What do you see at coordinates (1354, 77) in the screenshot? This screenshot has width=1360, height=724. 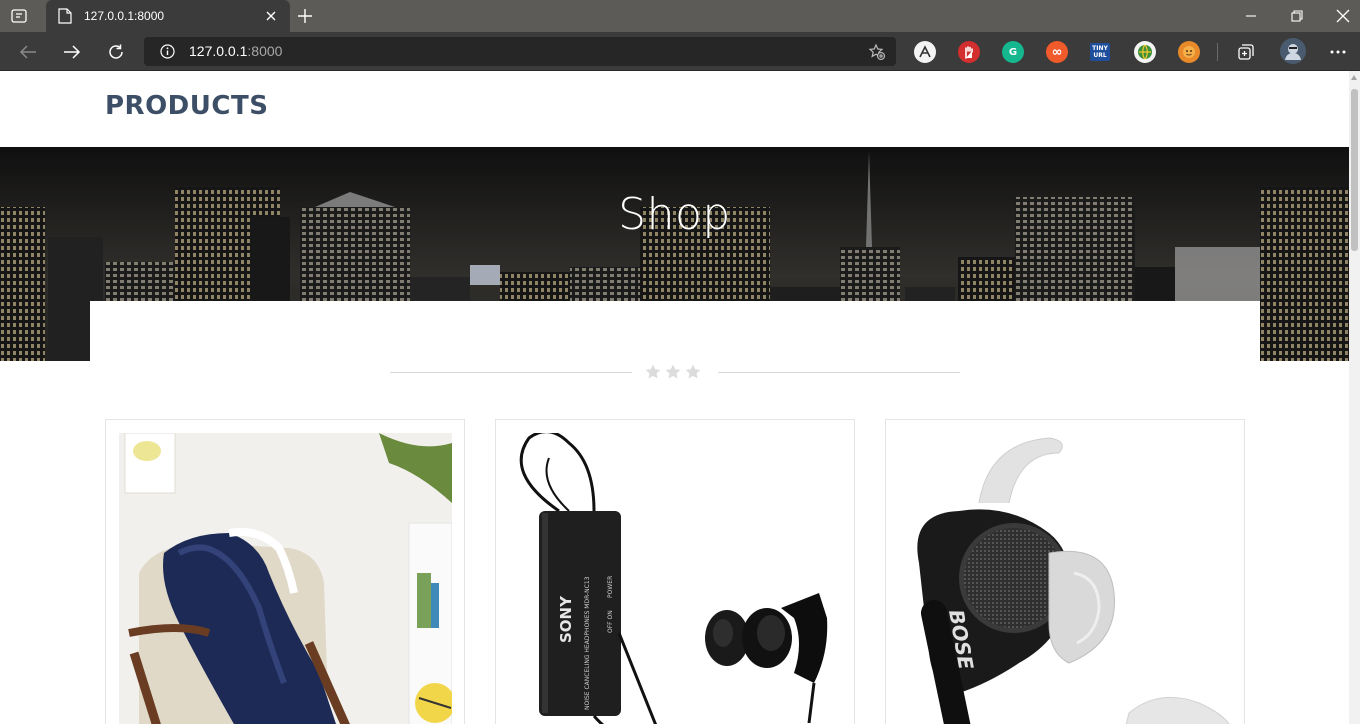 I see `scroll-up-icon` at bounding box center [1354, 77].